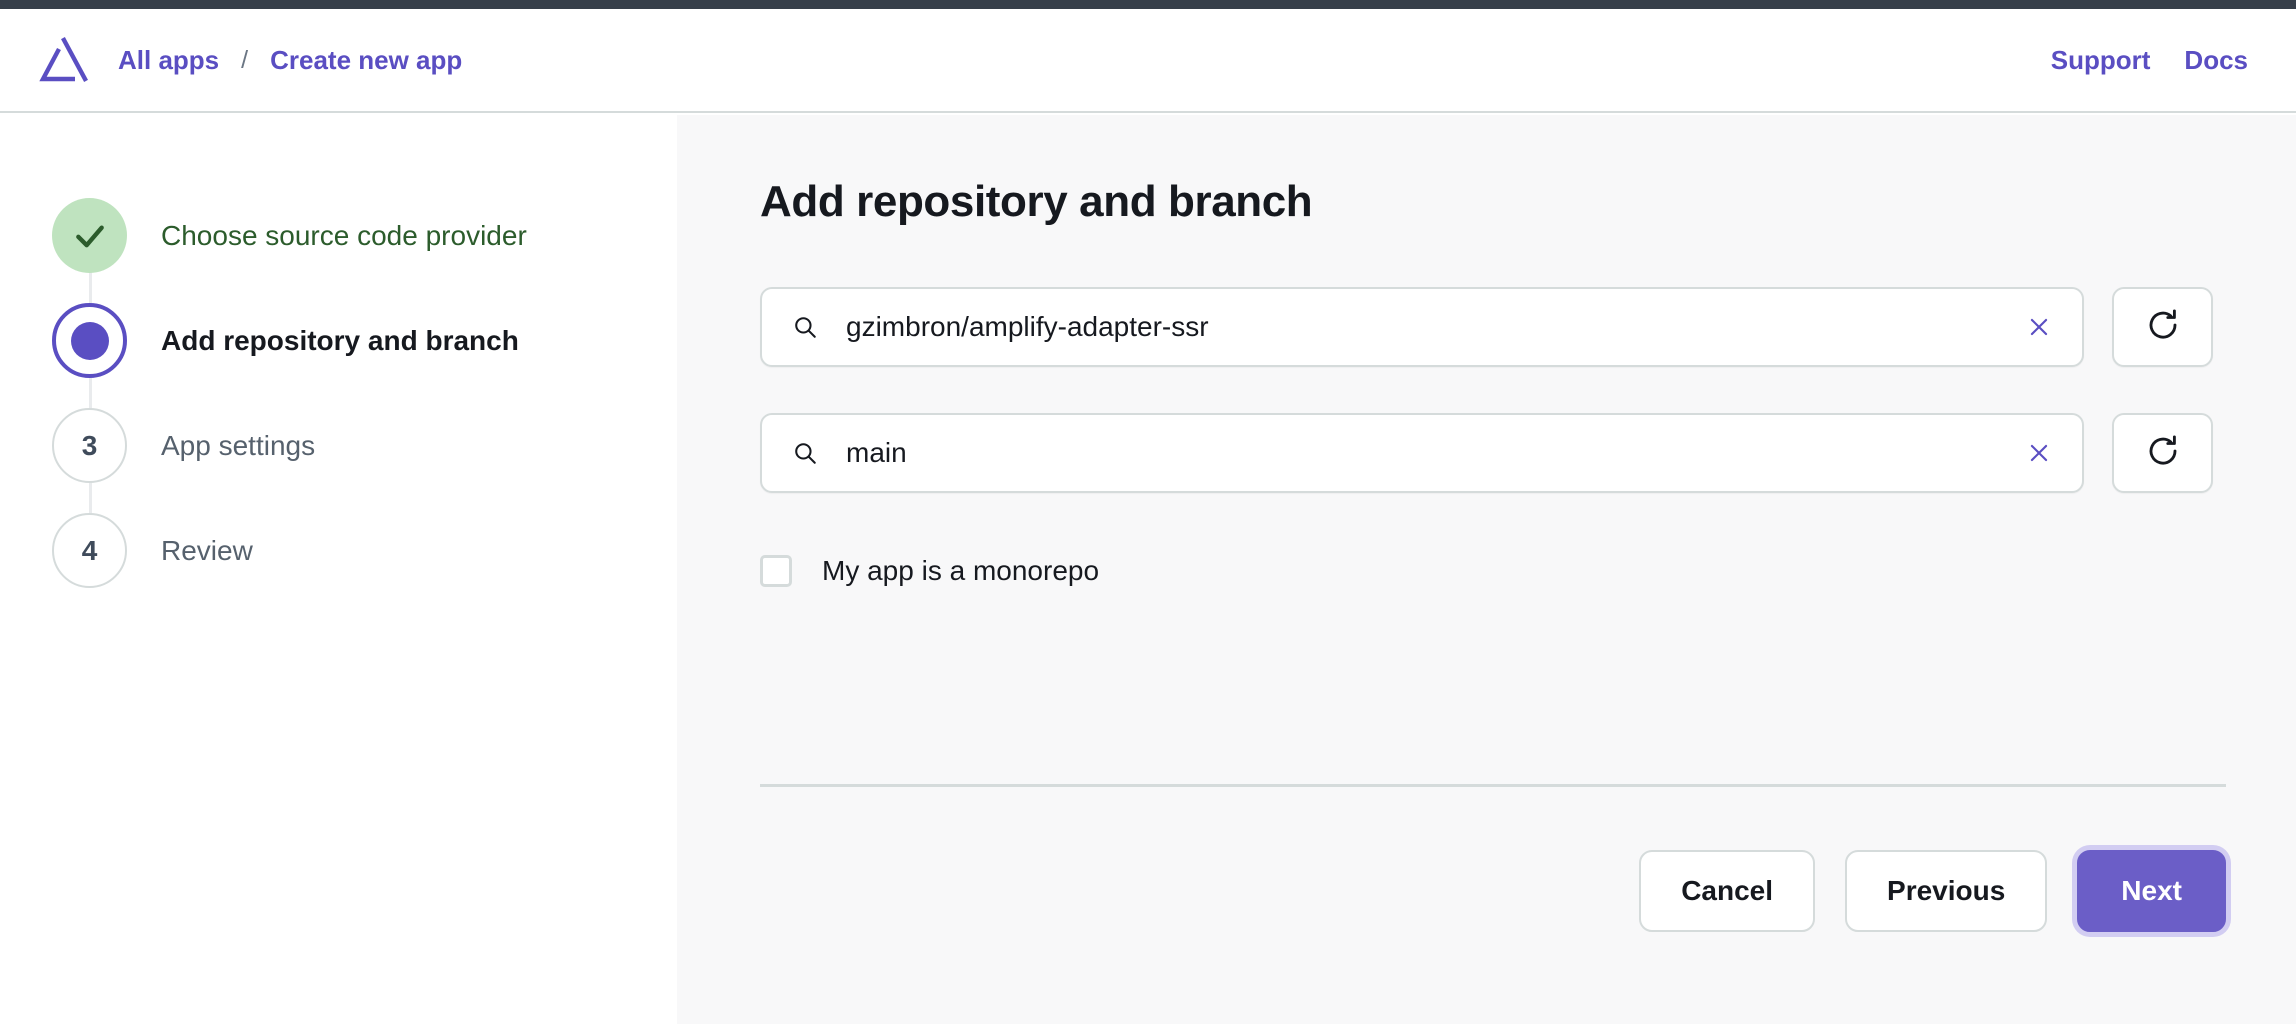  What do you see at coordinates (1493, 785) in the screenshot?
I see `section-divider` at bounding box center [1493, 785].